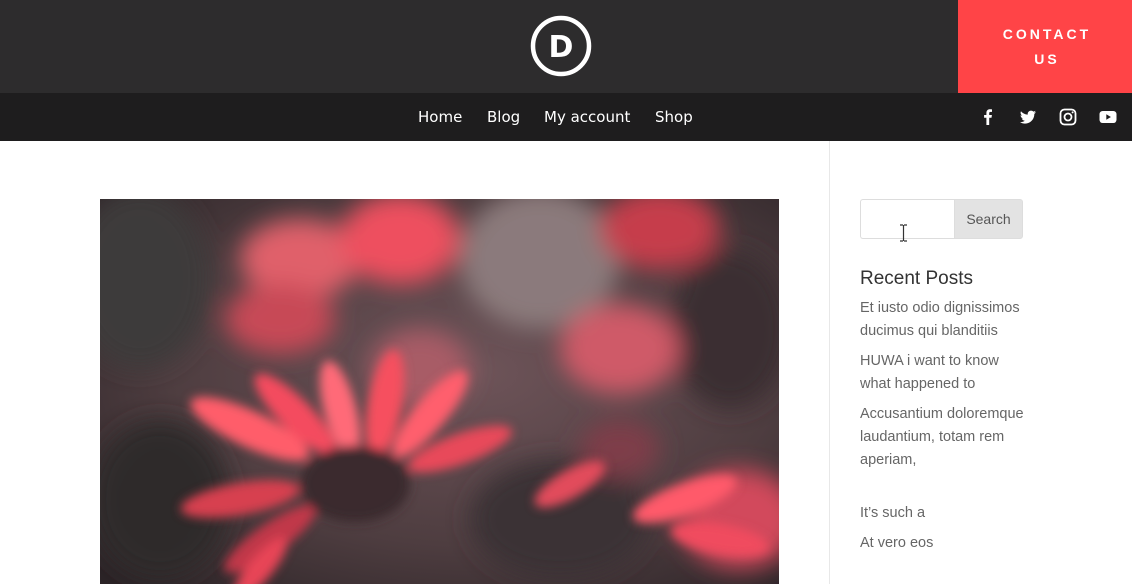  What do you see at coordinates (674, 117) in the screenshot?
I see `nav-item-shop: Shop` at bounding box center [674, 117].